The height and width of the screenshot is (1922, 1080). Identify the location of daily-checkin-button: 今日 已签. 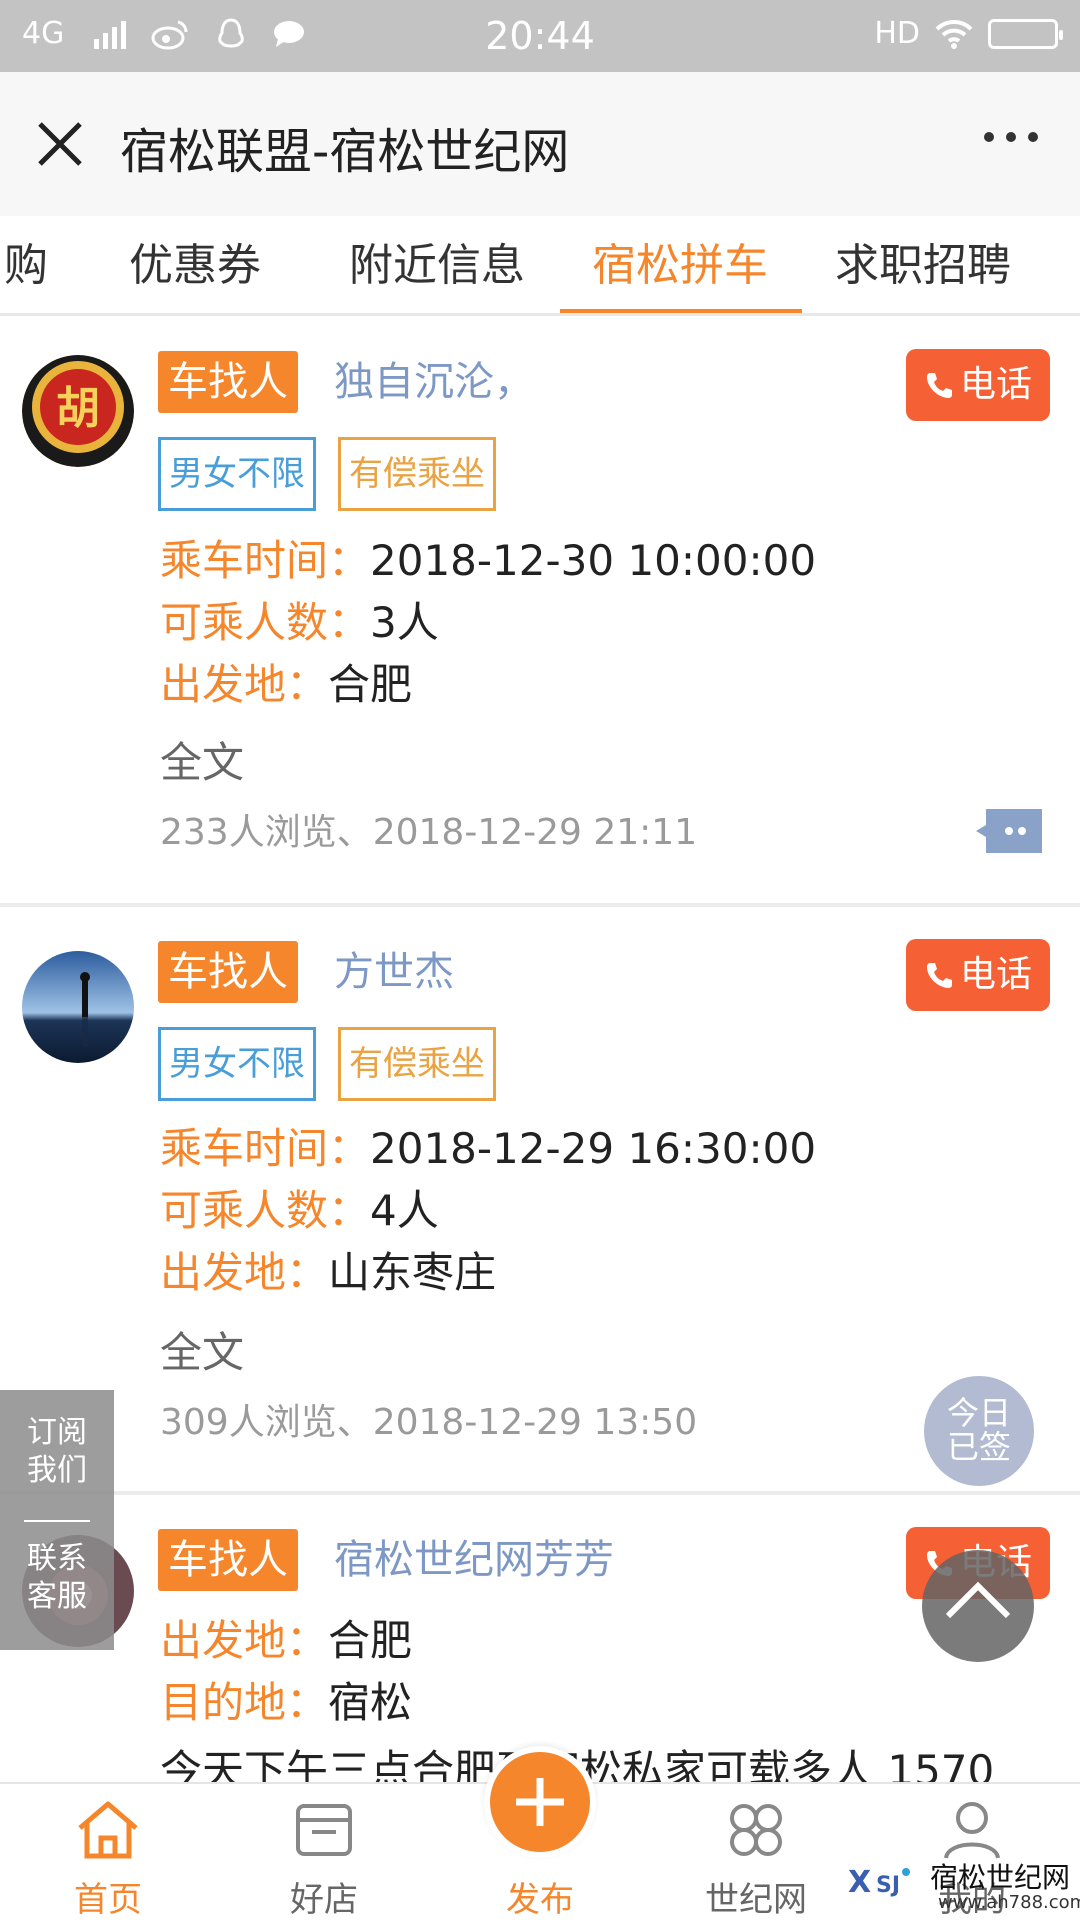
(979, 1431).